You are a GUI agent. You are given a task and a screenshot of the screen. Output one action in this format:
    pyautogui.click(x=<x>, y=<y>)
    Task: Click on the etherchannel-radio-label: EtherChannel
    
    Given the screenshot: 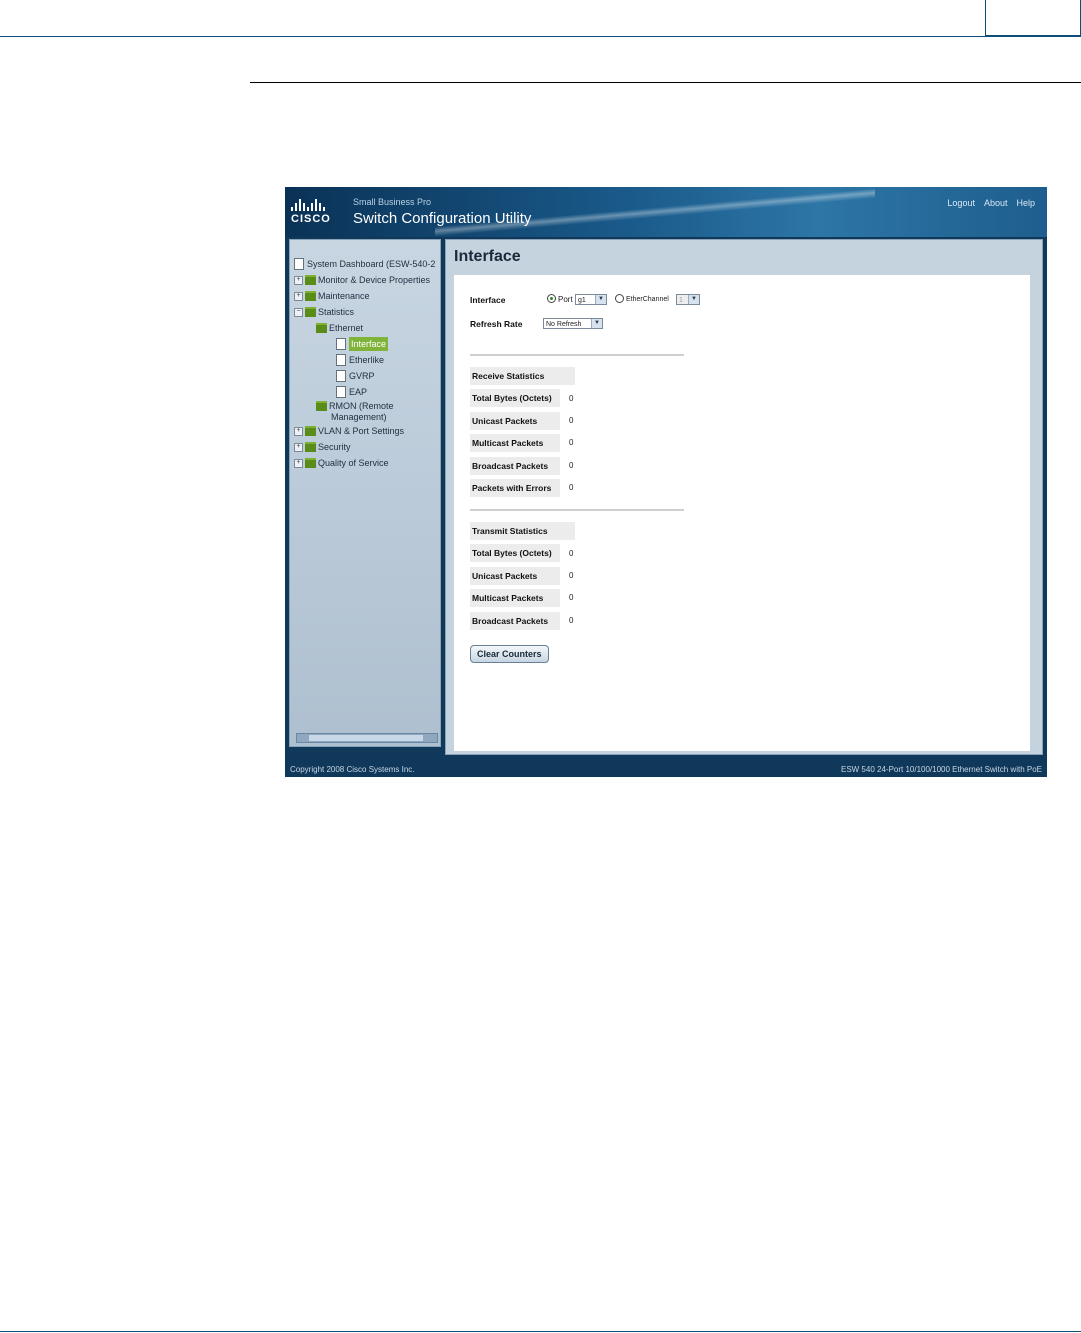 What is the action you would take?
    pyautogui.click(x=647, y=299)
    